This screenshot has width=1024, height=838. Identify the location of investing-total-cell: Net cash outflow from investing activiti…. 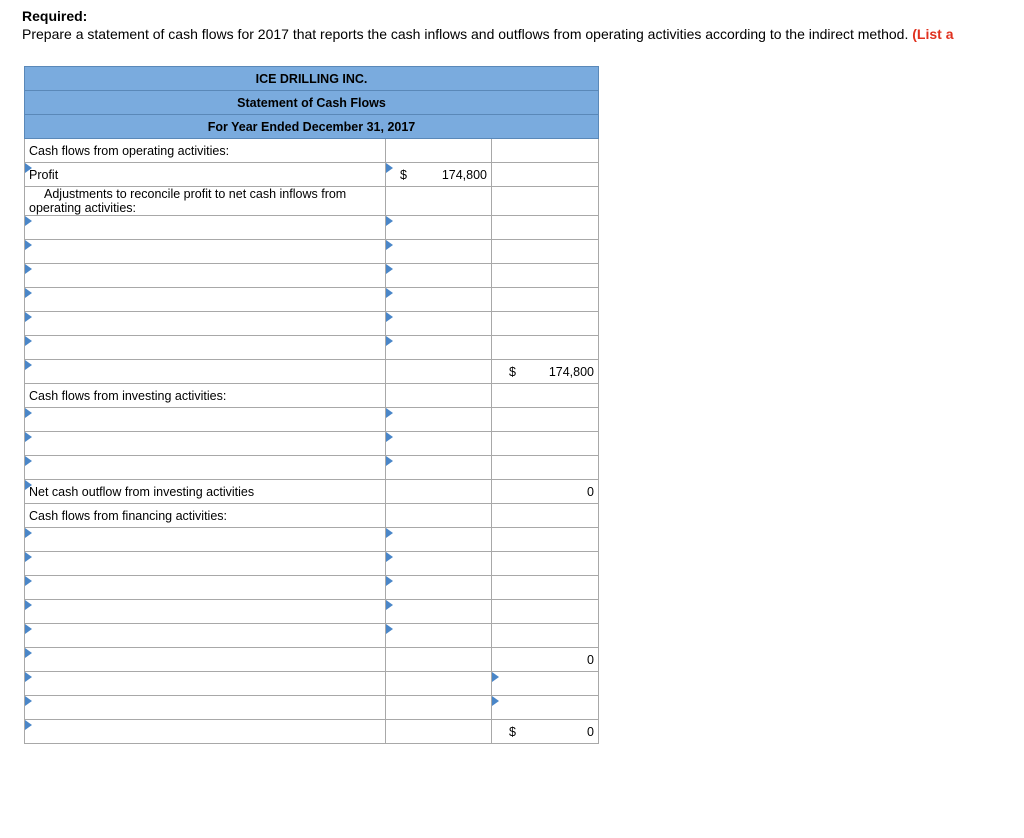
(205, 491).